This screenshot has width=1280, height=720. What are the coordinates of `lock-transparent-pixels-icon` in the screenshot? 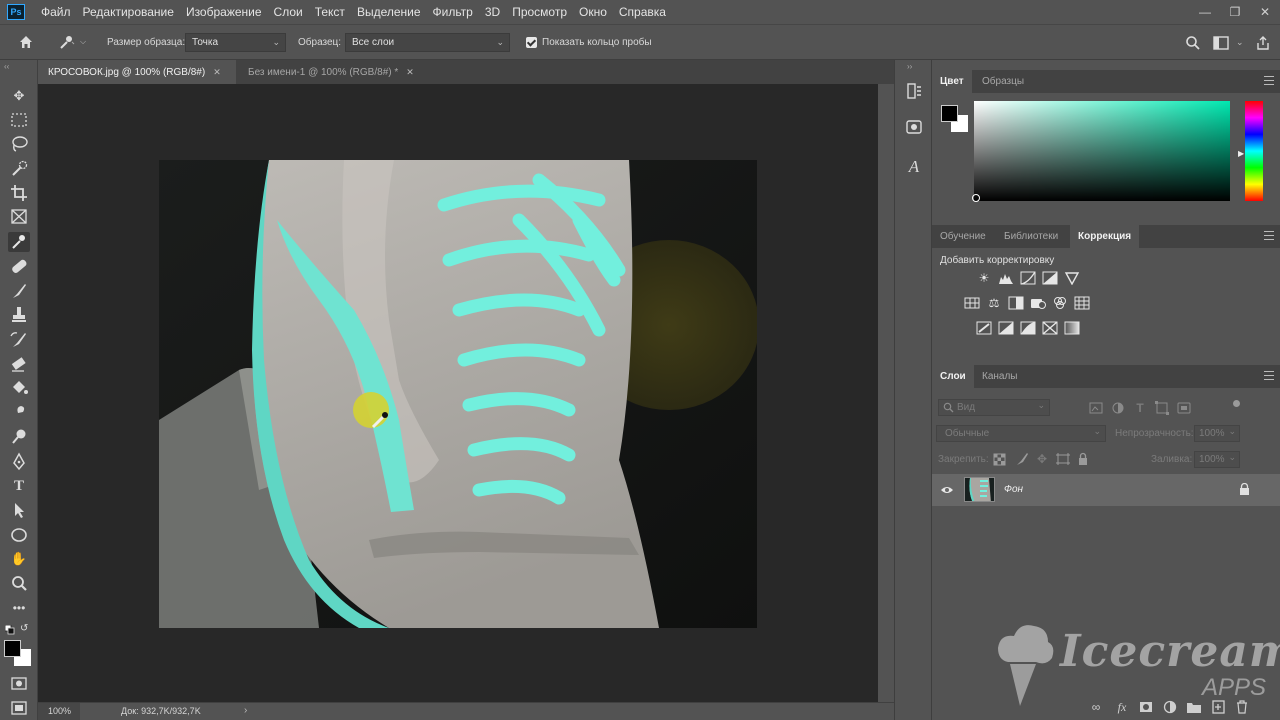 It's located at (1000, 459).